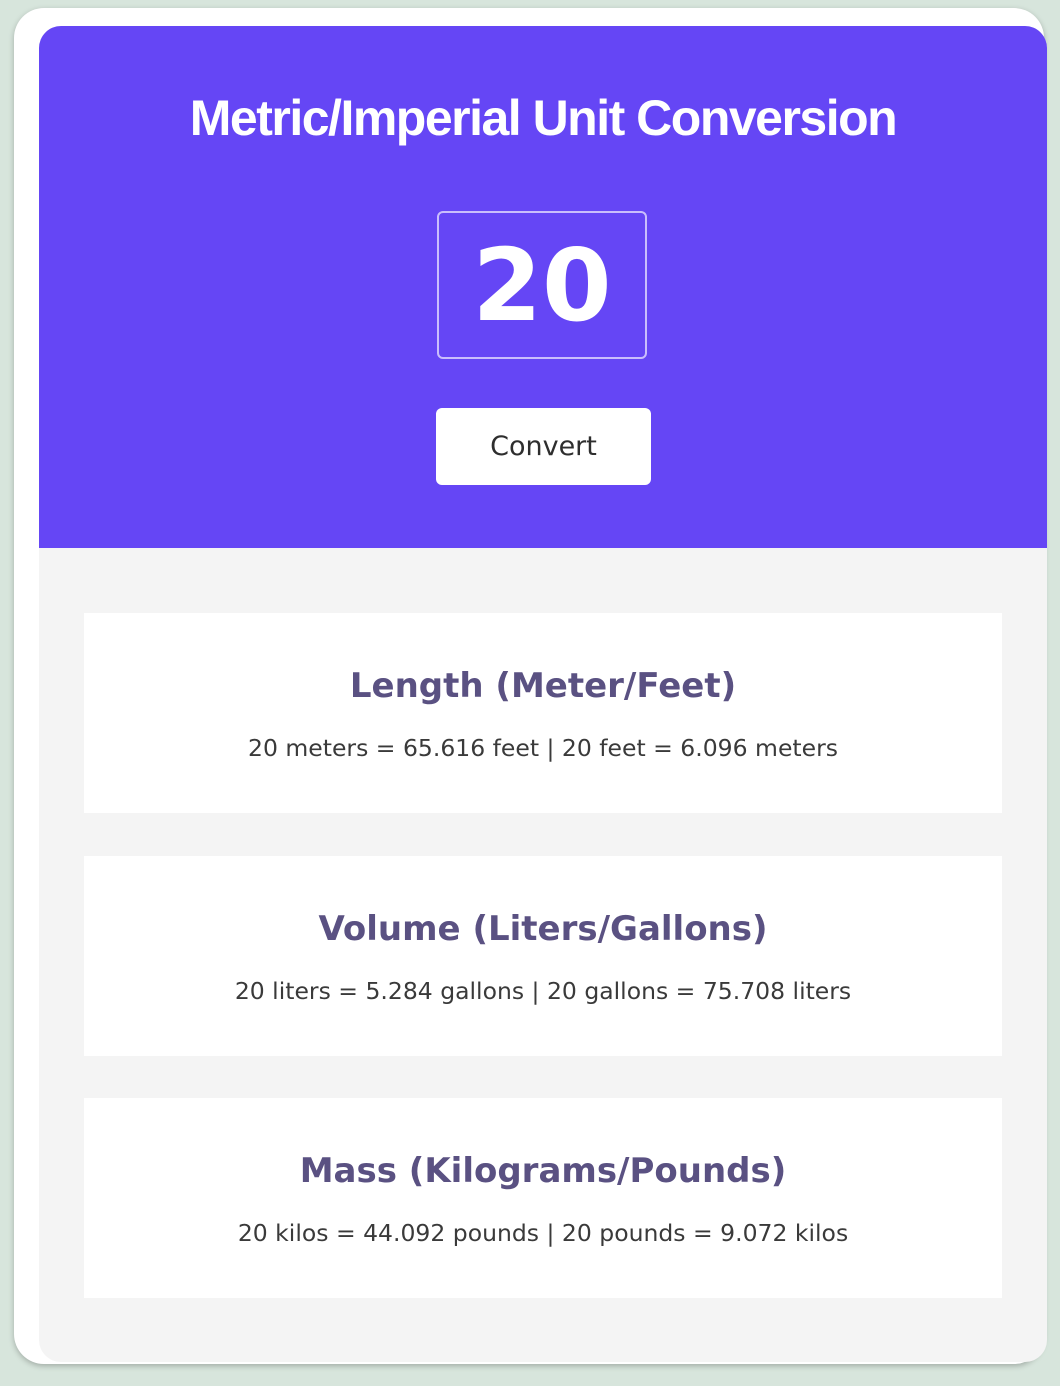 The image size is (1060, 1386). I want to click on volume-result-title: Volume (Liters/Gallons), so click(543, 929).